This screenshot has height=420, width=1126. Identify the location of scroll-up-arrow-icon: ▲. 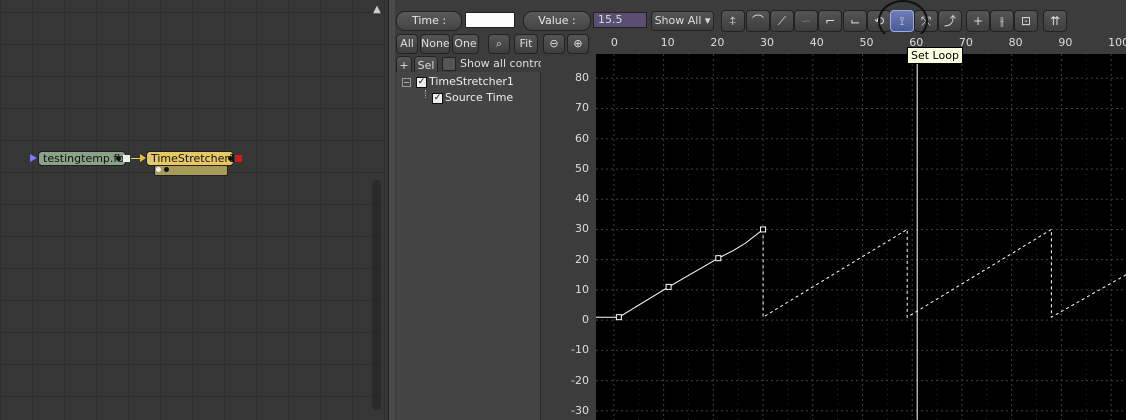
(377, 11).